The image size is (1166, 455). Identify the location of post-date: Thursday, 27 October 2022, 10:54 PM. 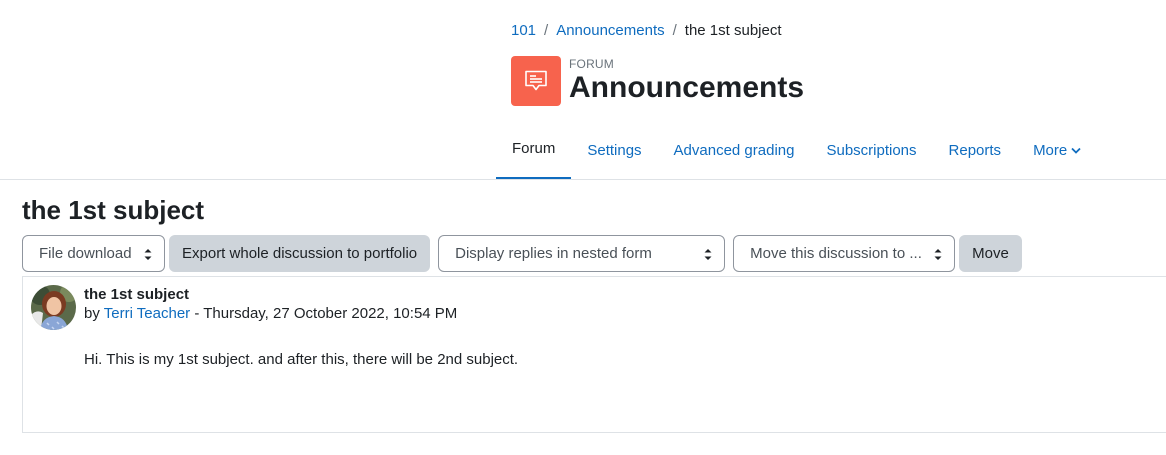
(330, 313).